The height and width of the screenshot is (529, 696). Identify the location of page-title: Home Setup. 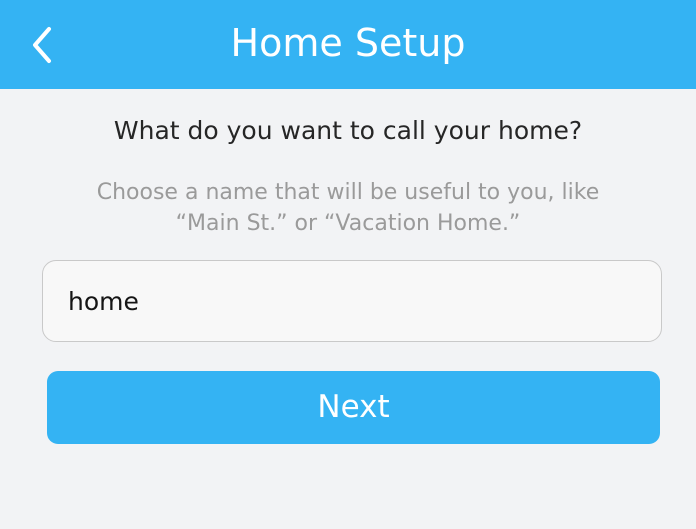
(348, 43).